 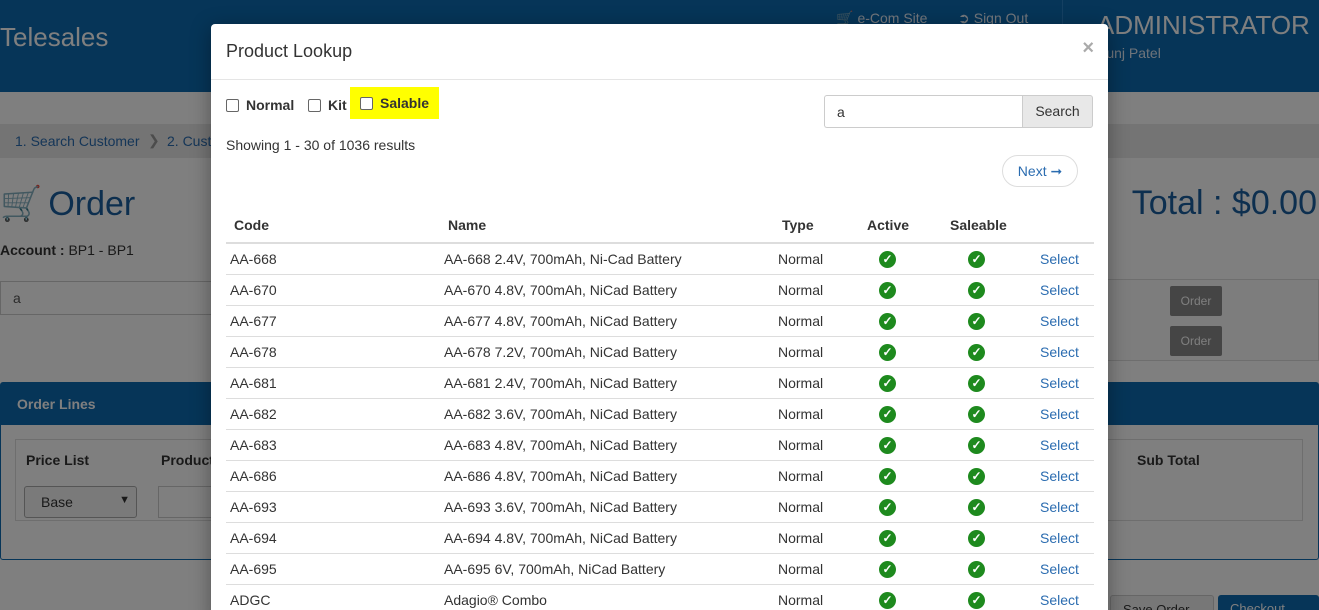 What do you see at coordinates (250, 600) in the screenshot?
I see `product-code: ADGC` at bounding box center [250, 600].